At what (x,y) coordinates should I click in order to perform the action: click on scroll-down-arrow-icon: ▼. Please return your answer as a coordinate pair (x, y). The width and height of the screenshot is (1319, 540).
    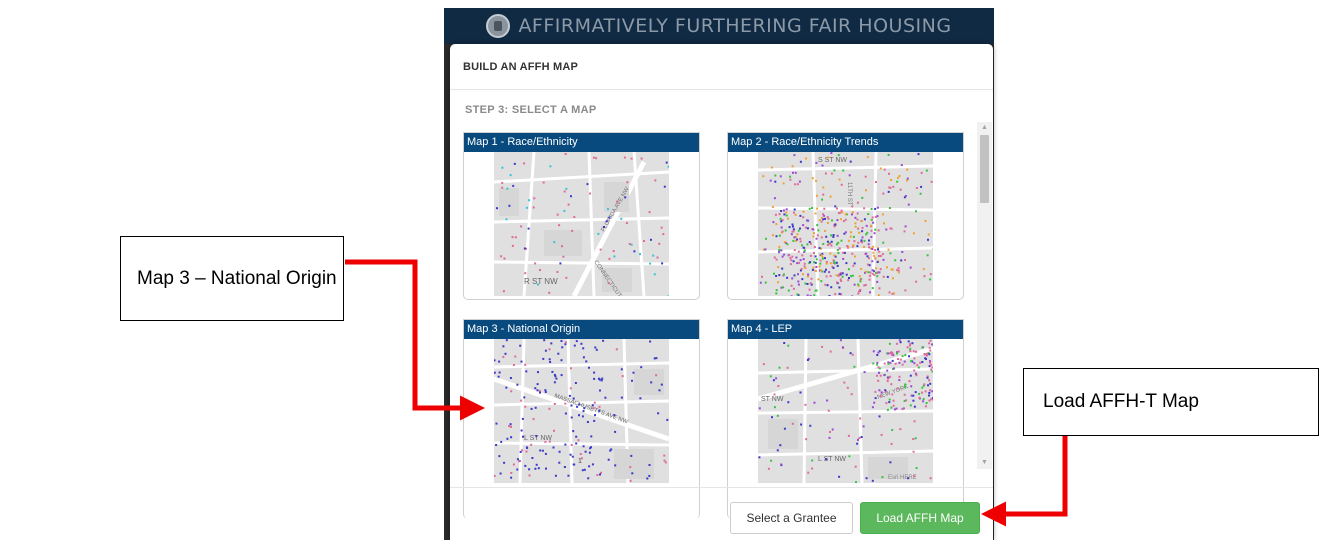
    Looking at the image, I should click on (984, 463).